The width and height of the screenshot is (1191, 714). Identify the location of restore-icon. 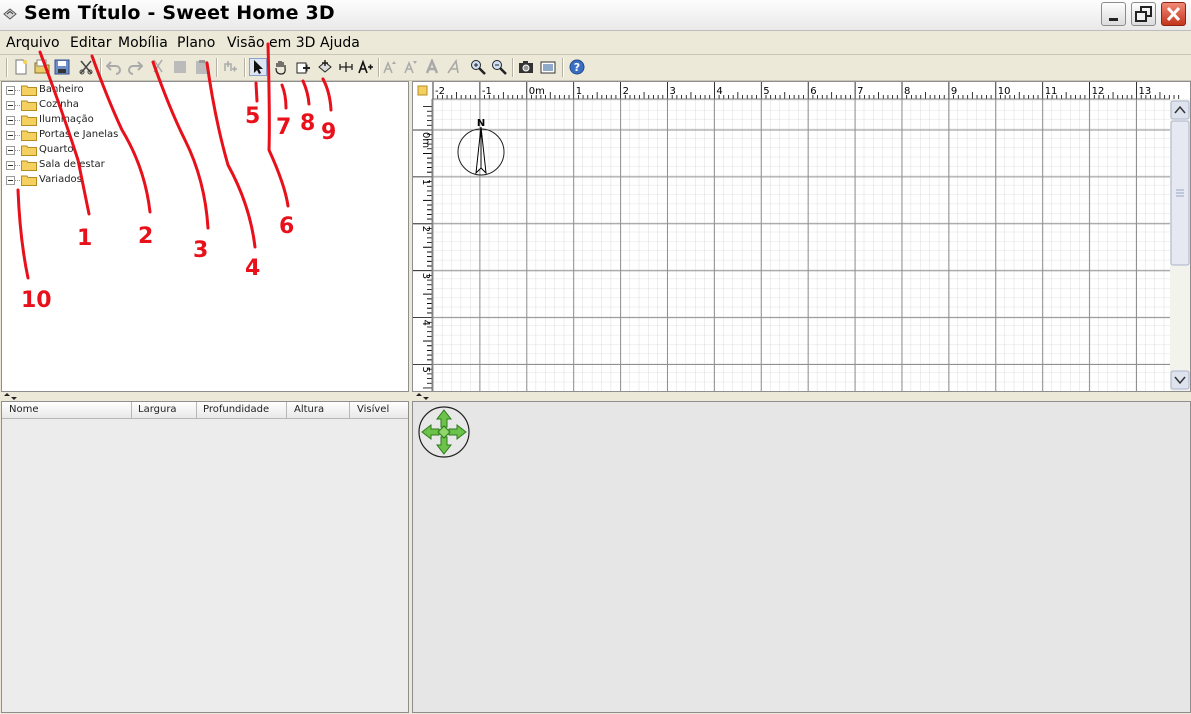
(1143, 14).